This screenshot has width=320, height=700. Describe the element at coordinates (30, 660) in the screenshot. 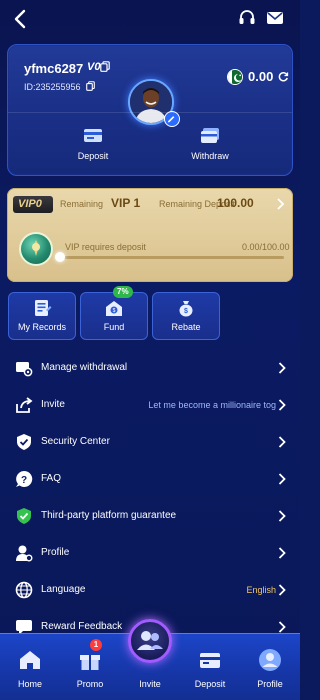

I see `home-icon` at that location.